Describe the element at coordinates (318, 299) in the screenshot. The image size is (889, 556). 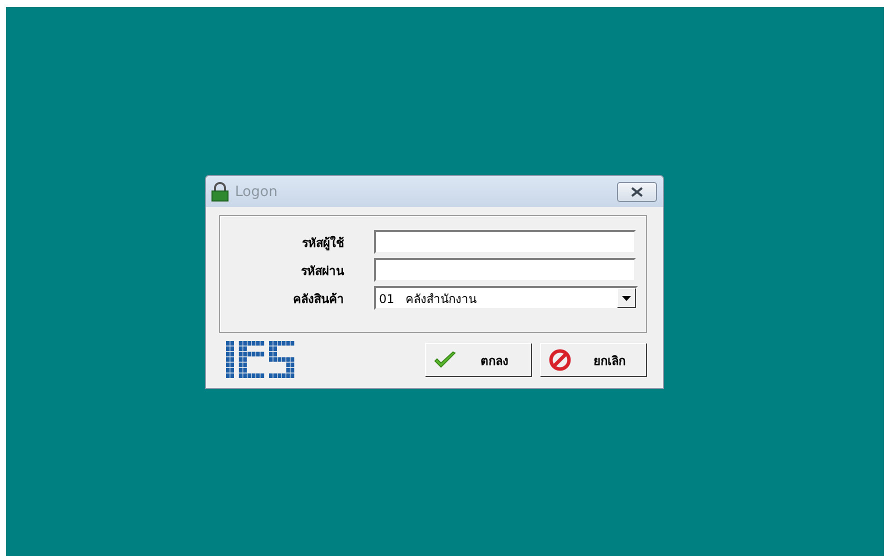
I see `field-label: คลังสินค้า` at that location.